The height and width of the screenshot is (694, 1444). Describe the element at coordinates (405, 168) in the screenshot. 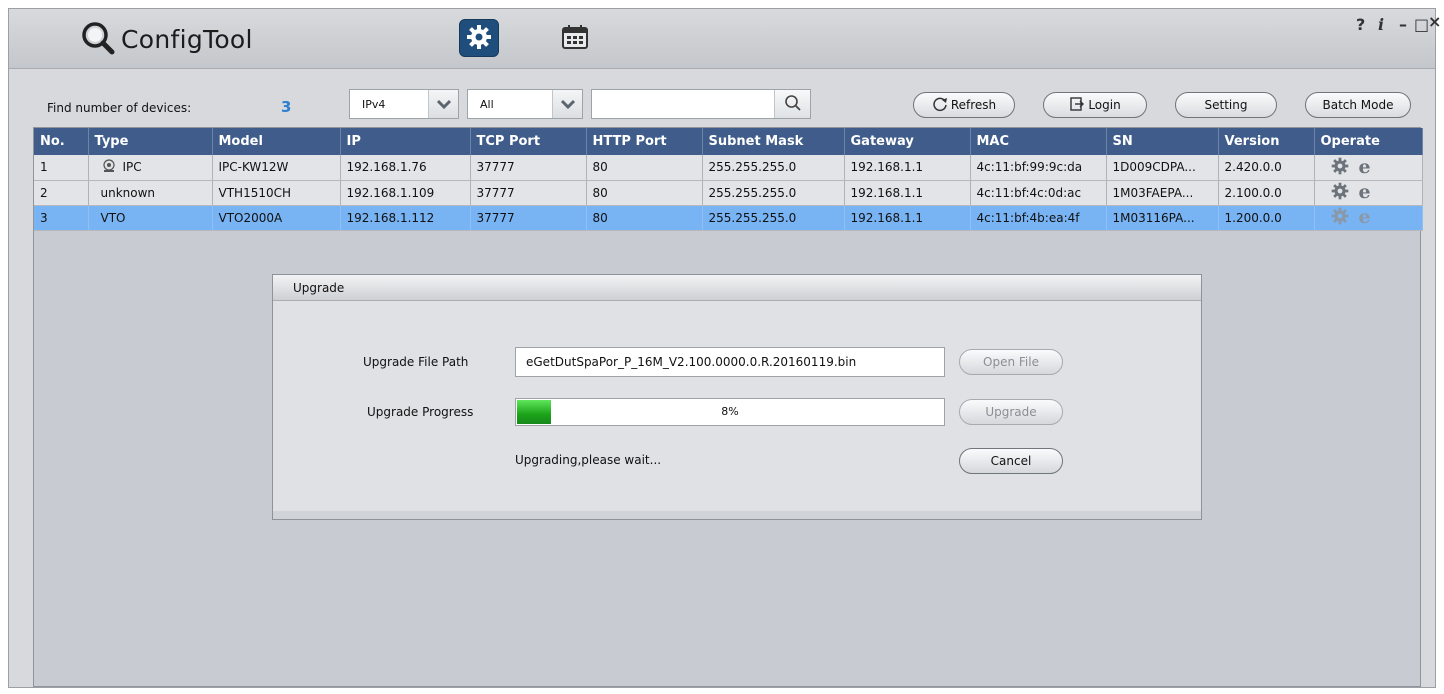

I see `cell-ip: 192.168.1.76` at that location.